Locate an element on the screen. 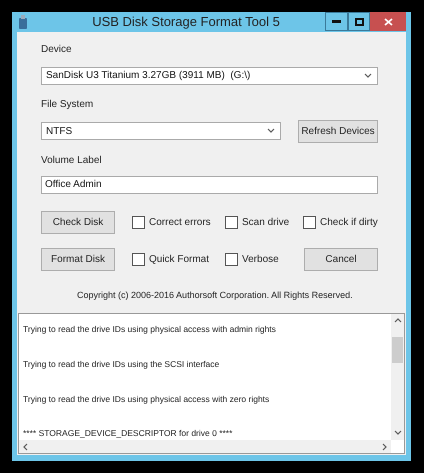 The image size is (424, 473). log-line: Trying to read the drive IDs using physical access with admin rights is located at coordinates (150, 329).